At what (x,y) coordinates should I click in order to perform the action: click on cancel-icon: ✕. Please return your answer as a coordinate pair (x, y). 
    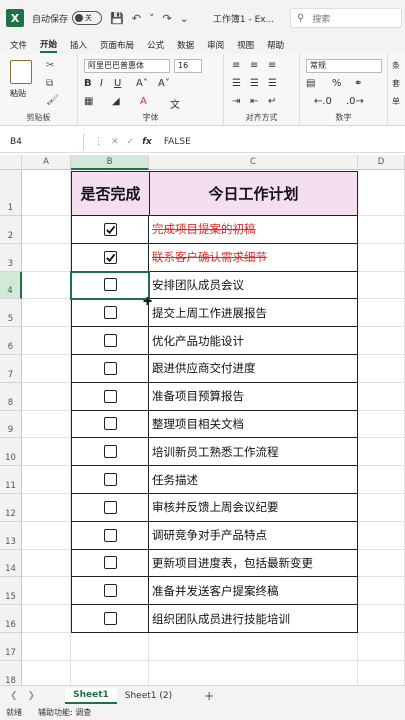
    Looking at the image, I should click on (115, 142).